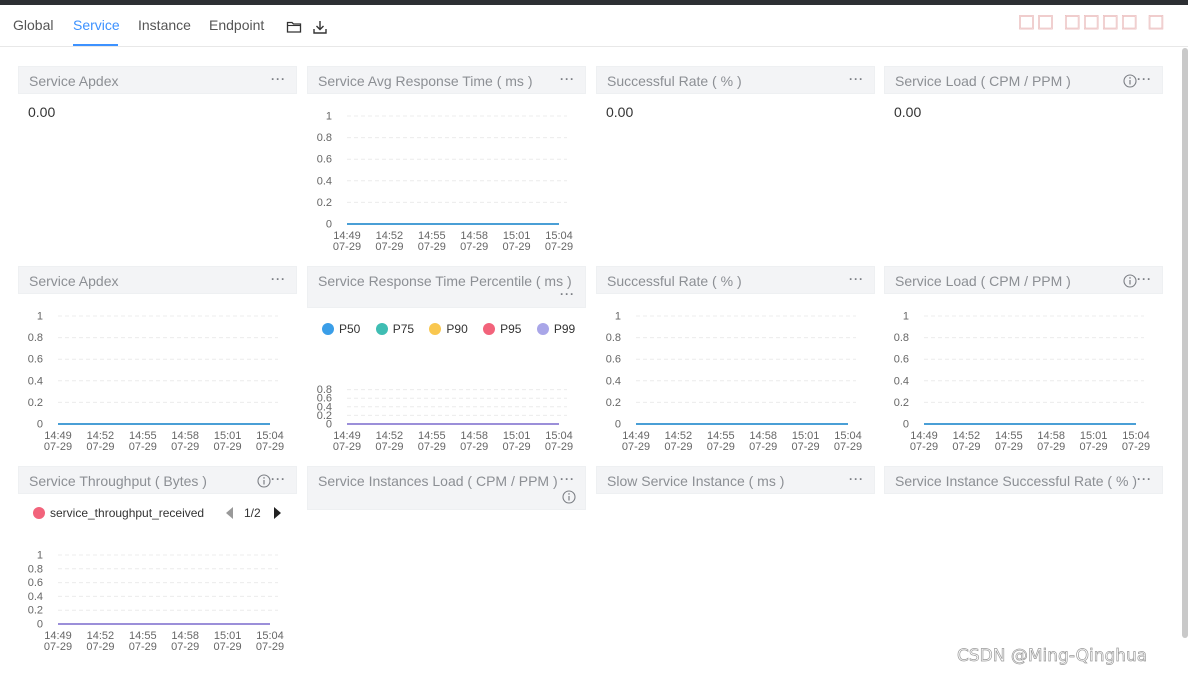 The width and height of the screenshot is (1188, 676). What do you see at coordinates (229, 513) in the screenshot?
I see `prev-page-icon` at bounding box center [229, 513].